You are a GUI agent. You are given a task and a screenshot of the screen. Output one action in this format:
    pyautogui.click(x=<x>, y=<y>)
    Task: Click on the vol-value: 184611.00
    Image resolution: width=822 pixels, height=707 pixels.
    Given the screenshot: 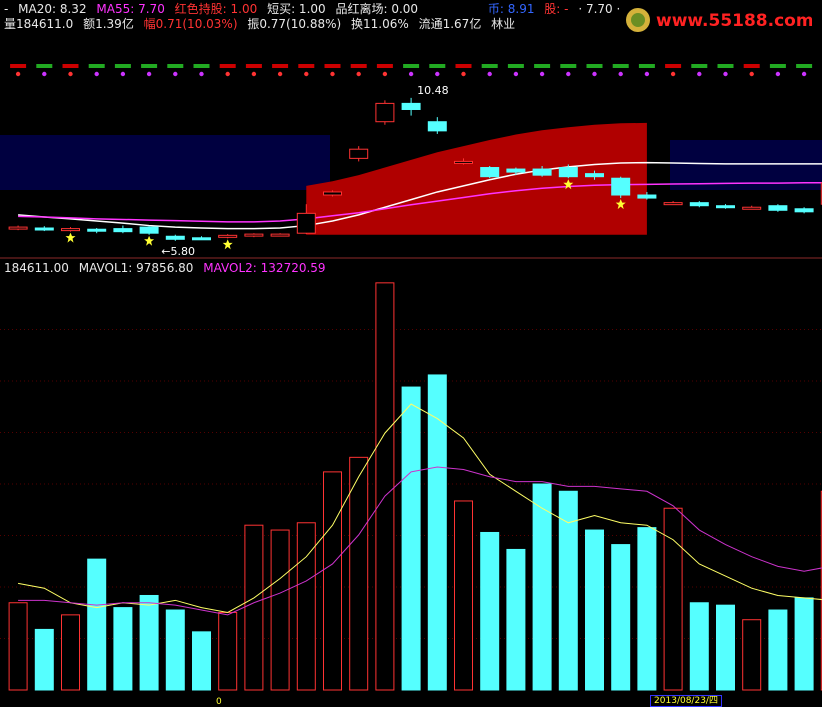 What is the action you would take?
    pyautogui.click(x=36, y=268)
    